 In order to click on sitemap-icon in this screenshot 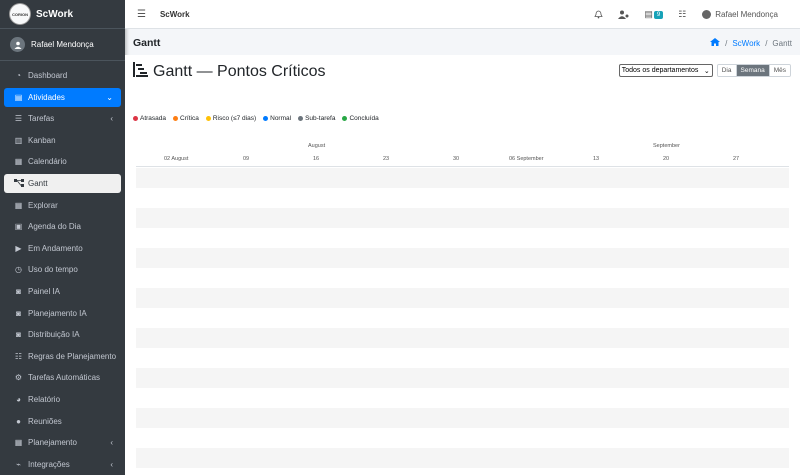, I will do `click(18, 183)`.